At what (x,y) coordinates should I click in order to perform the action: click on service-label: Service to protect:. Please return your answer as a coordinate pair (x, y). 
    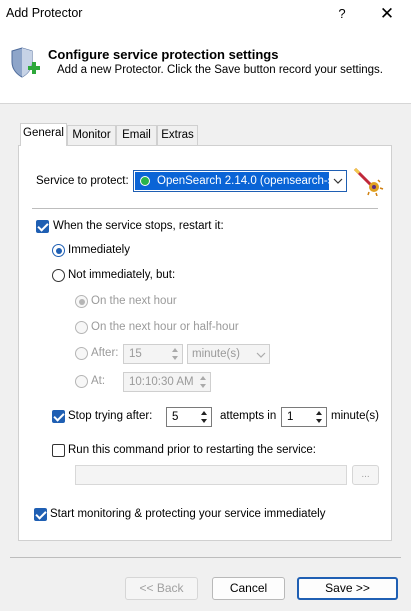
    Looking at the image, I should click on (82, 181).